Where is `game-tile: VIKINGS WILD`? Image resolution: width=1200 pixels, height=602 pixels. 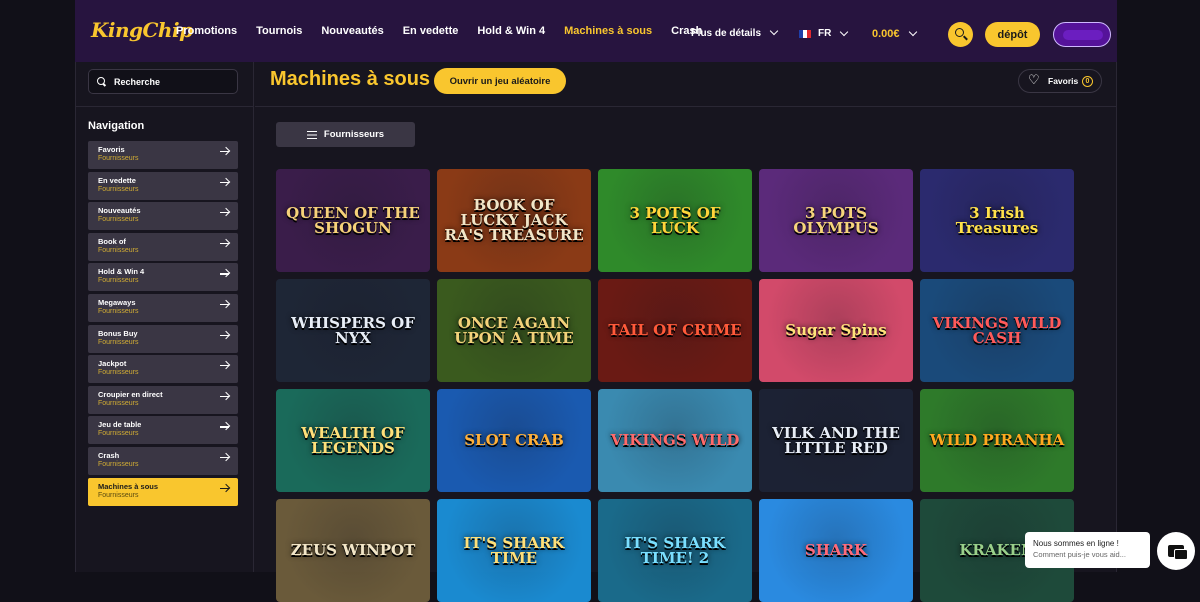 game-tile: VIKINGS WILD is located at coordinates (675, 440).